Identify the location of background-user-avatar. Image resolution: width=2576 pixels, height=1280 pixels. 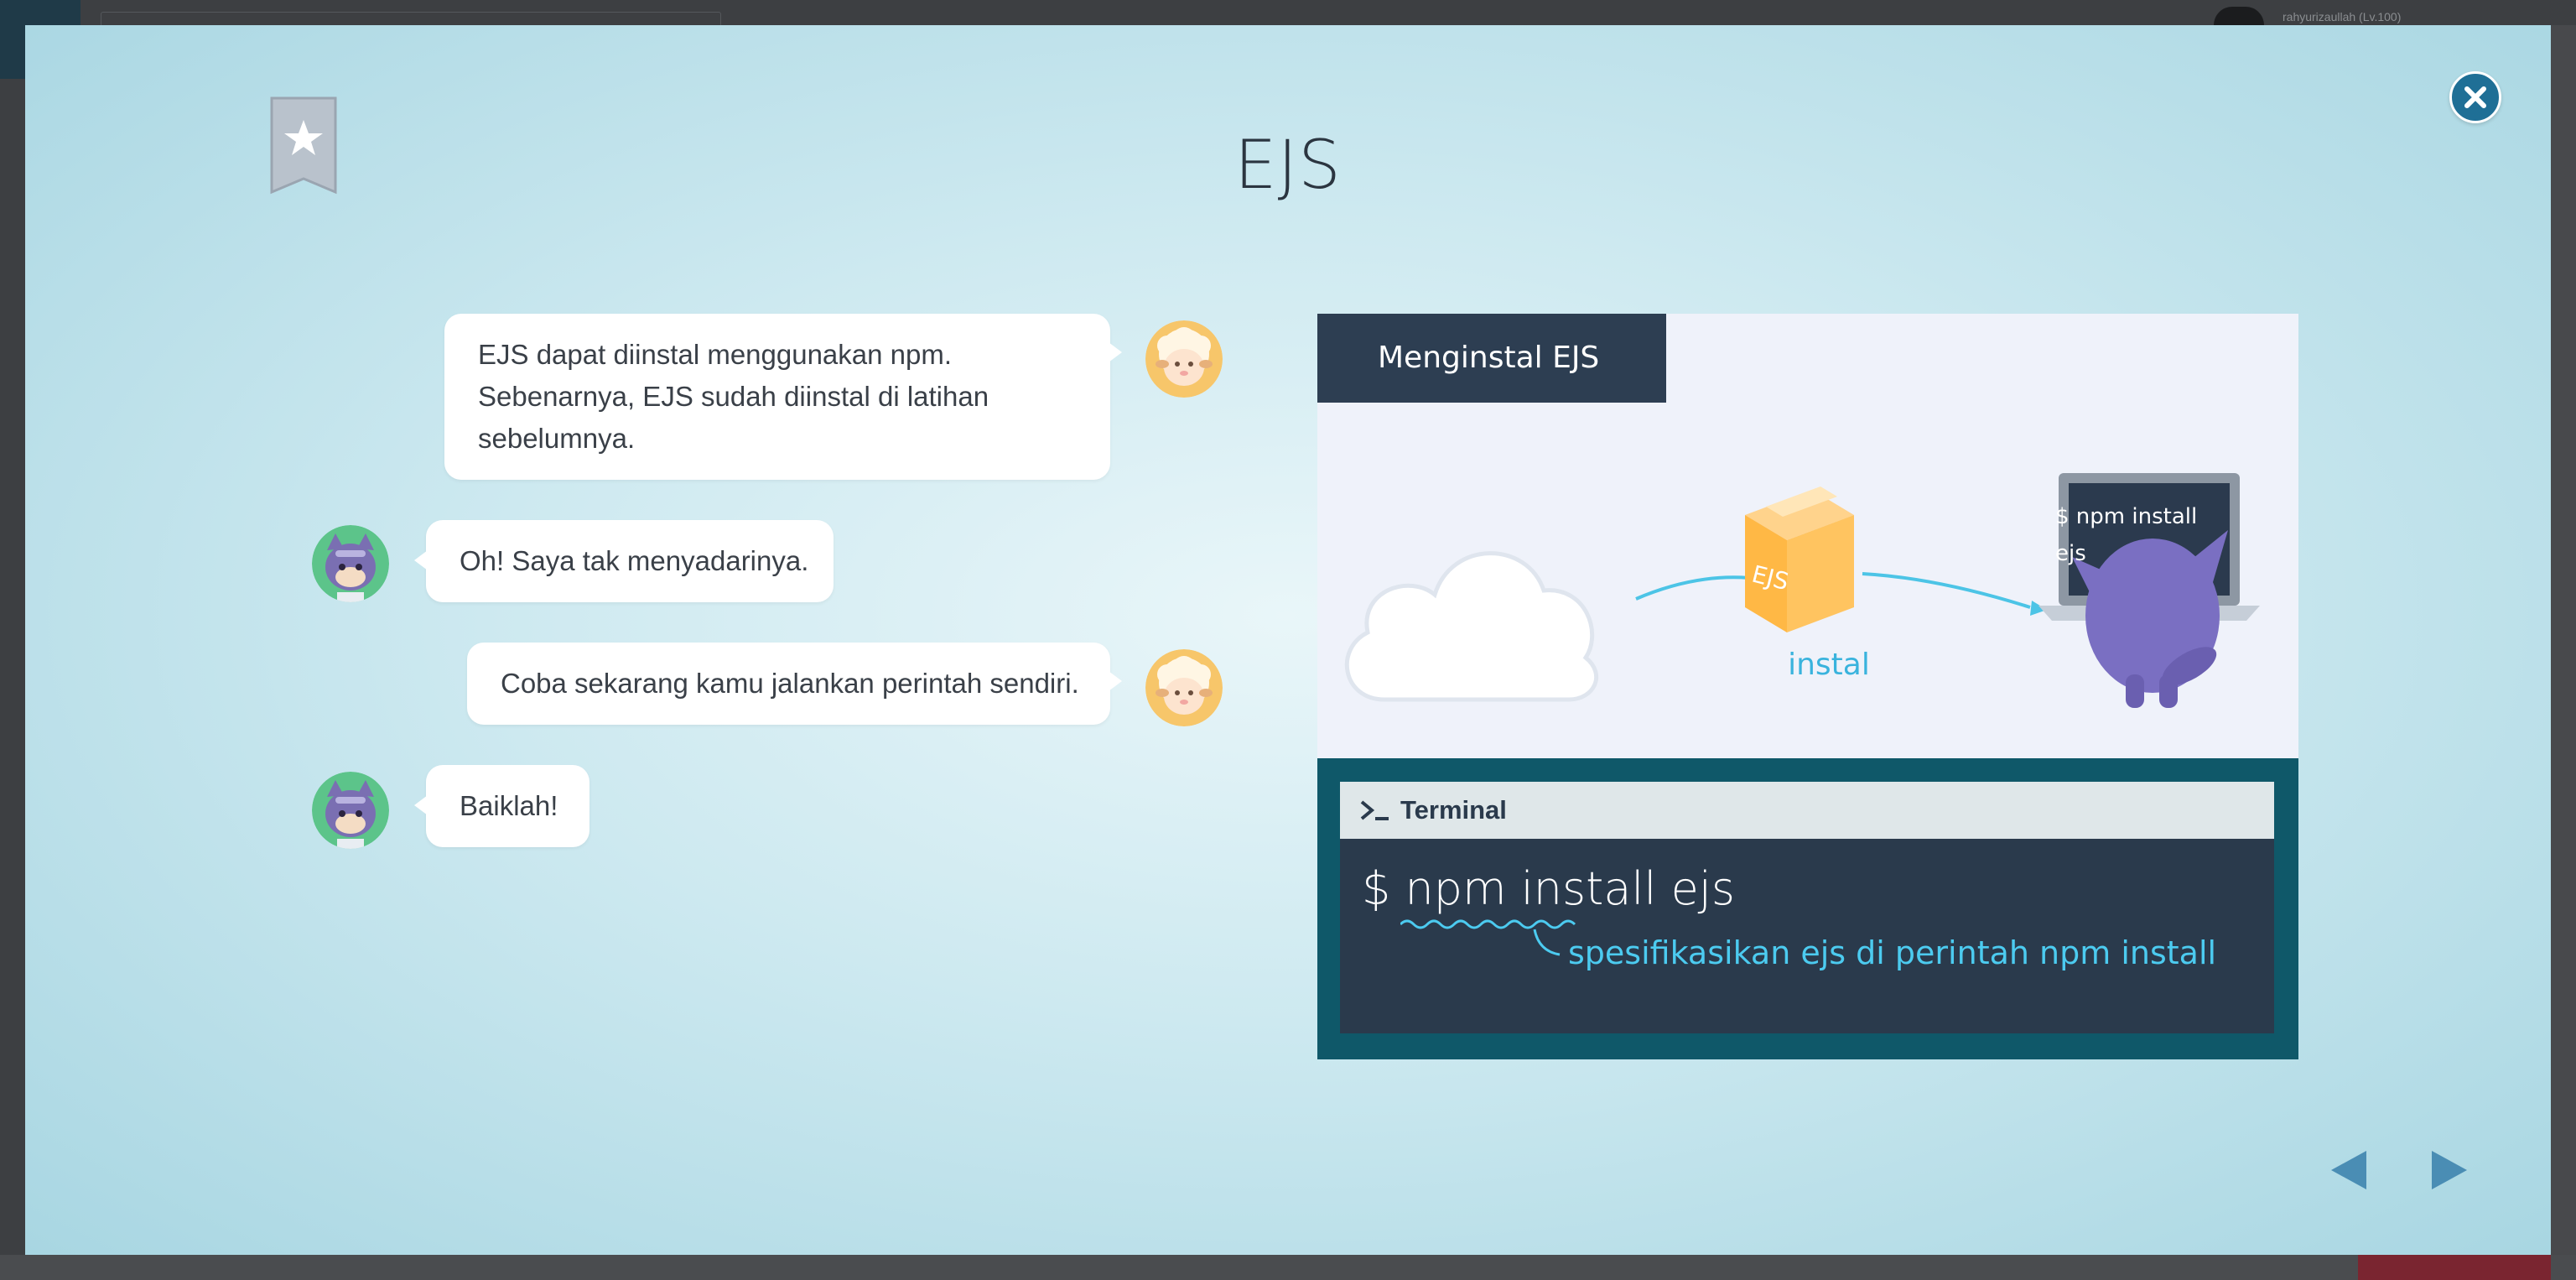
(2239, 16).